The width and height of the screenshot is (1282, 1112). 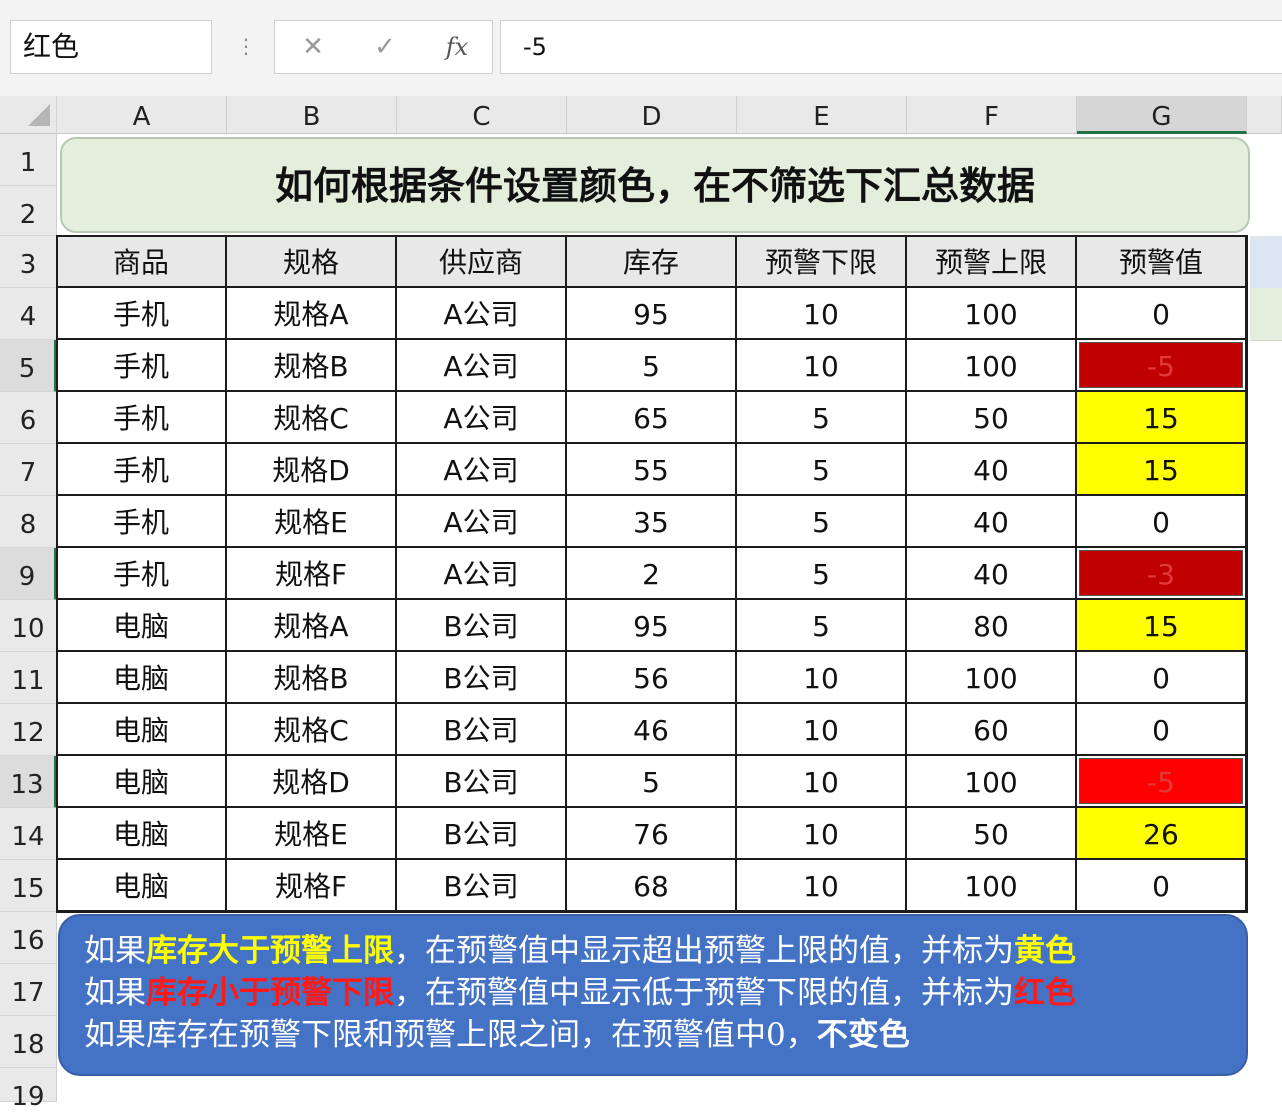 I want to click on column-header-a: A, so click(x=142, y=115).